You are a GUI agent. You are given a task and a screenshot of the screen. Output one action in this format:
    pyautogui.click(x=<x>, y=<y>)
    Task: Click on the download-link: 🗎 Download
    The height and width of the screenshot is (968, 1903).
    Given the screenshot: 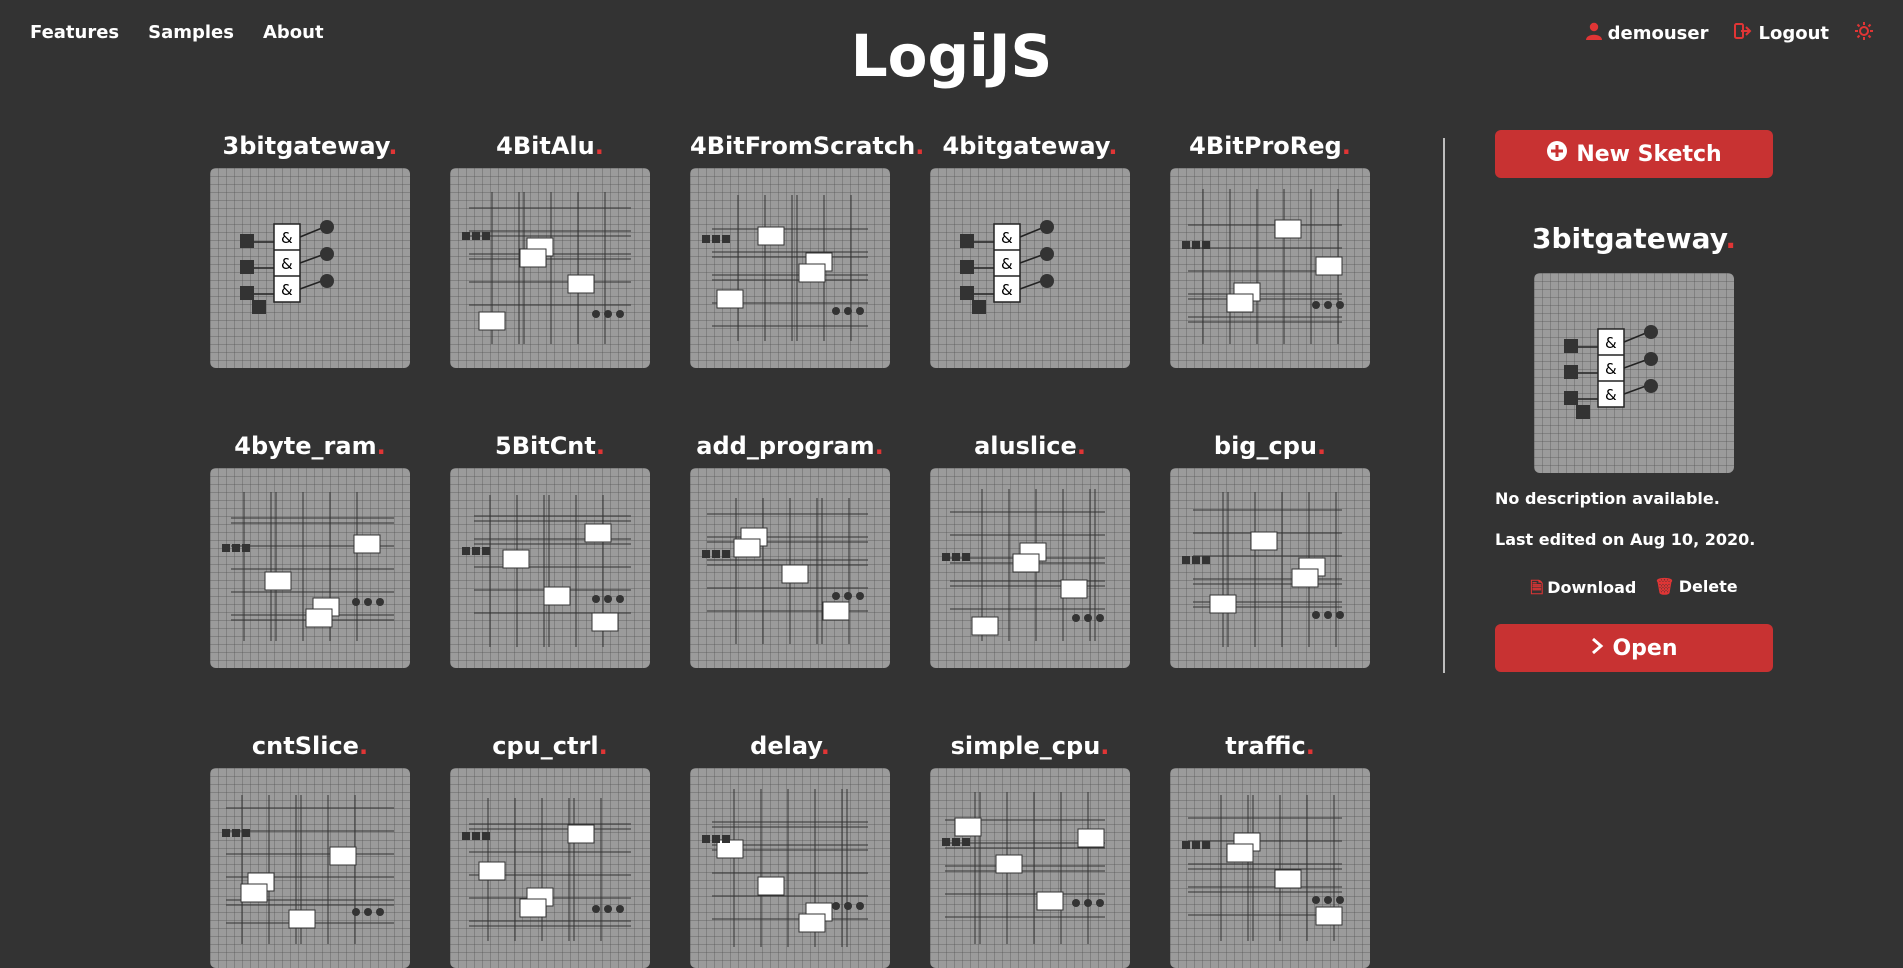 What is the action you would take?
    pyautogui.click(x=1583, y=590)
    